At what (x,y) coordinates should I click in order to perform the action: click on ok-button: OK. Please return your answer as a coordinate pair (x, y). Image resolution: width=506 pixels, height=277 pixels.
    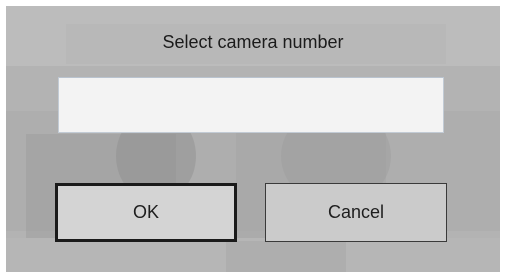
    Looking at the image, I should click on (146, 212).